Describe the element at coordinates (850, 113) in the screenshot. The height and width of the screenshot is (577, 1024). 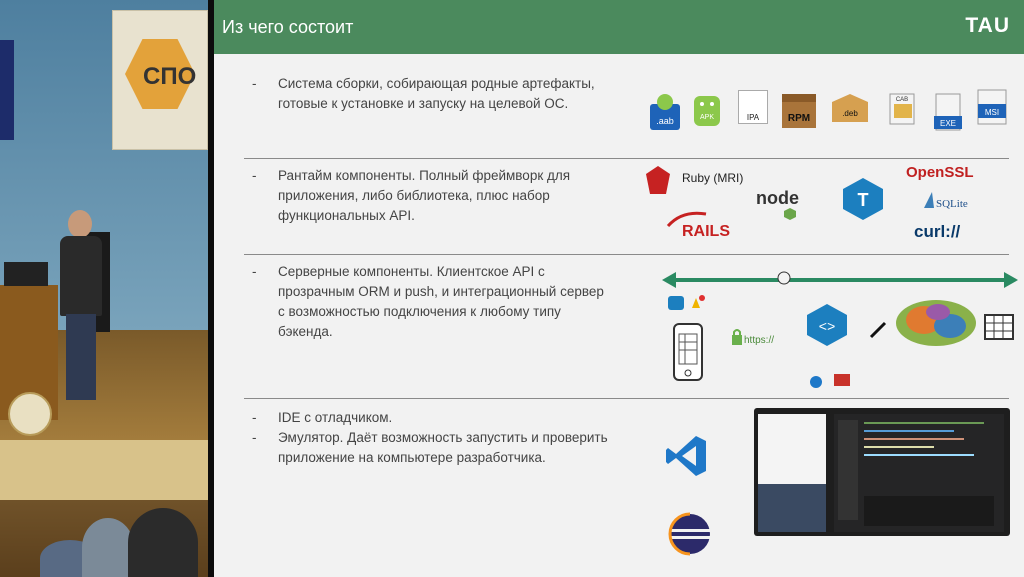
I see `deb-icon-label: .deb` at that location.